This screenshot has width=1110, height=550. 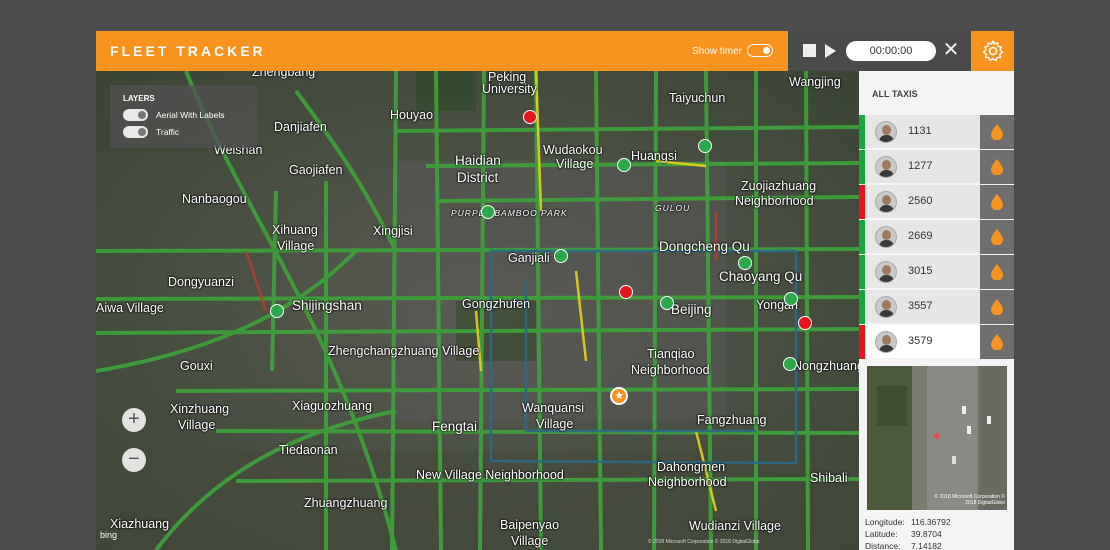 What do you see at coordinates (130, 308) in the screenshot?
I see `map-label: Aiwa Village` at bounding box center [130, 308].